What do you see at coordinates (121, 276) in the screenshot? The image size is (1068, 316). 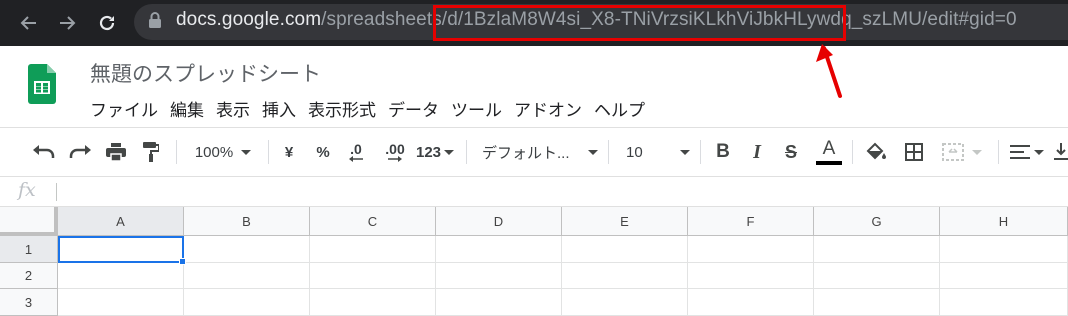 I see `cell-a2` at bounding box center [121, 276].